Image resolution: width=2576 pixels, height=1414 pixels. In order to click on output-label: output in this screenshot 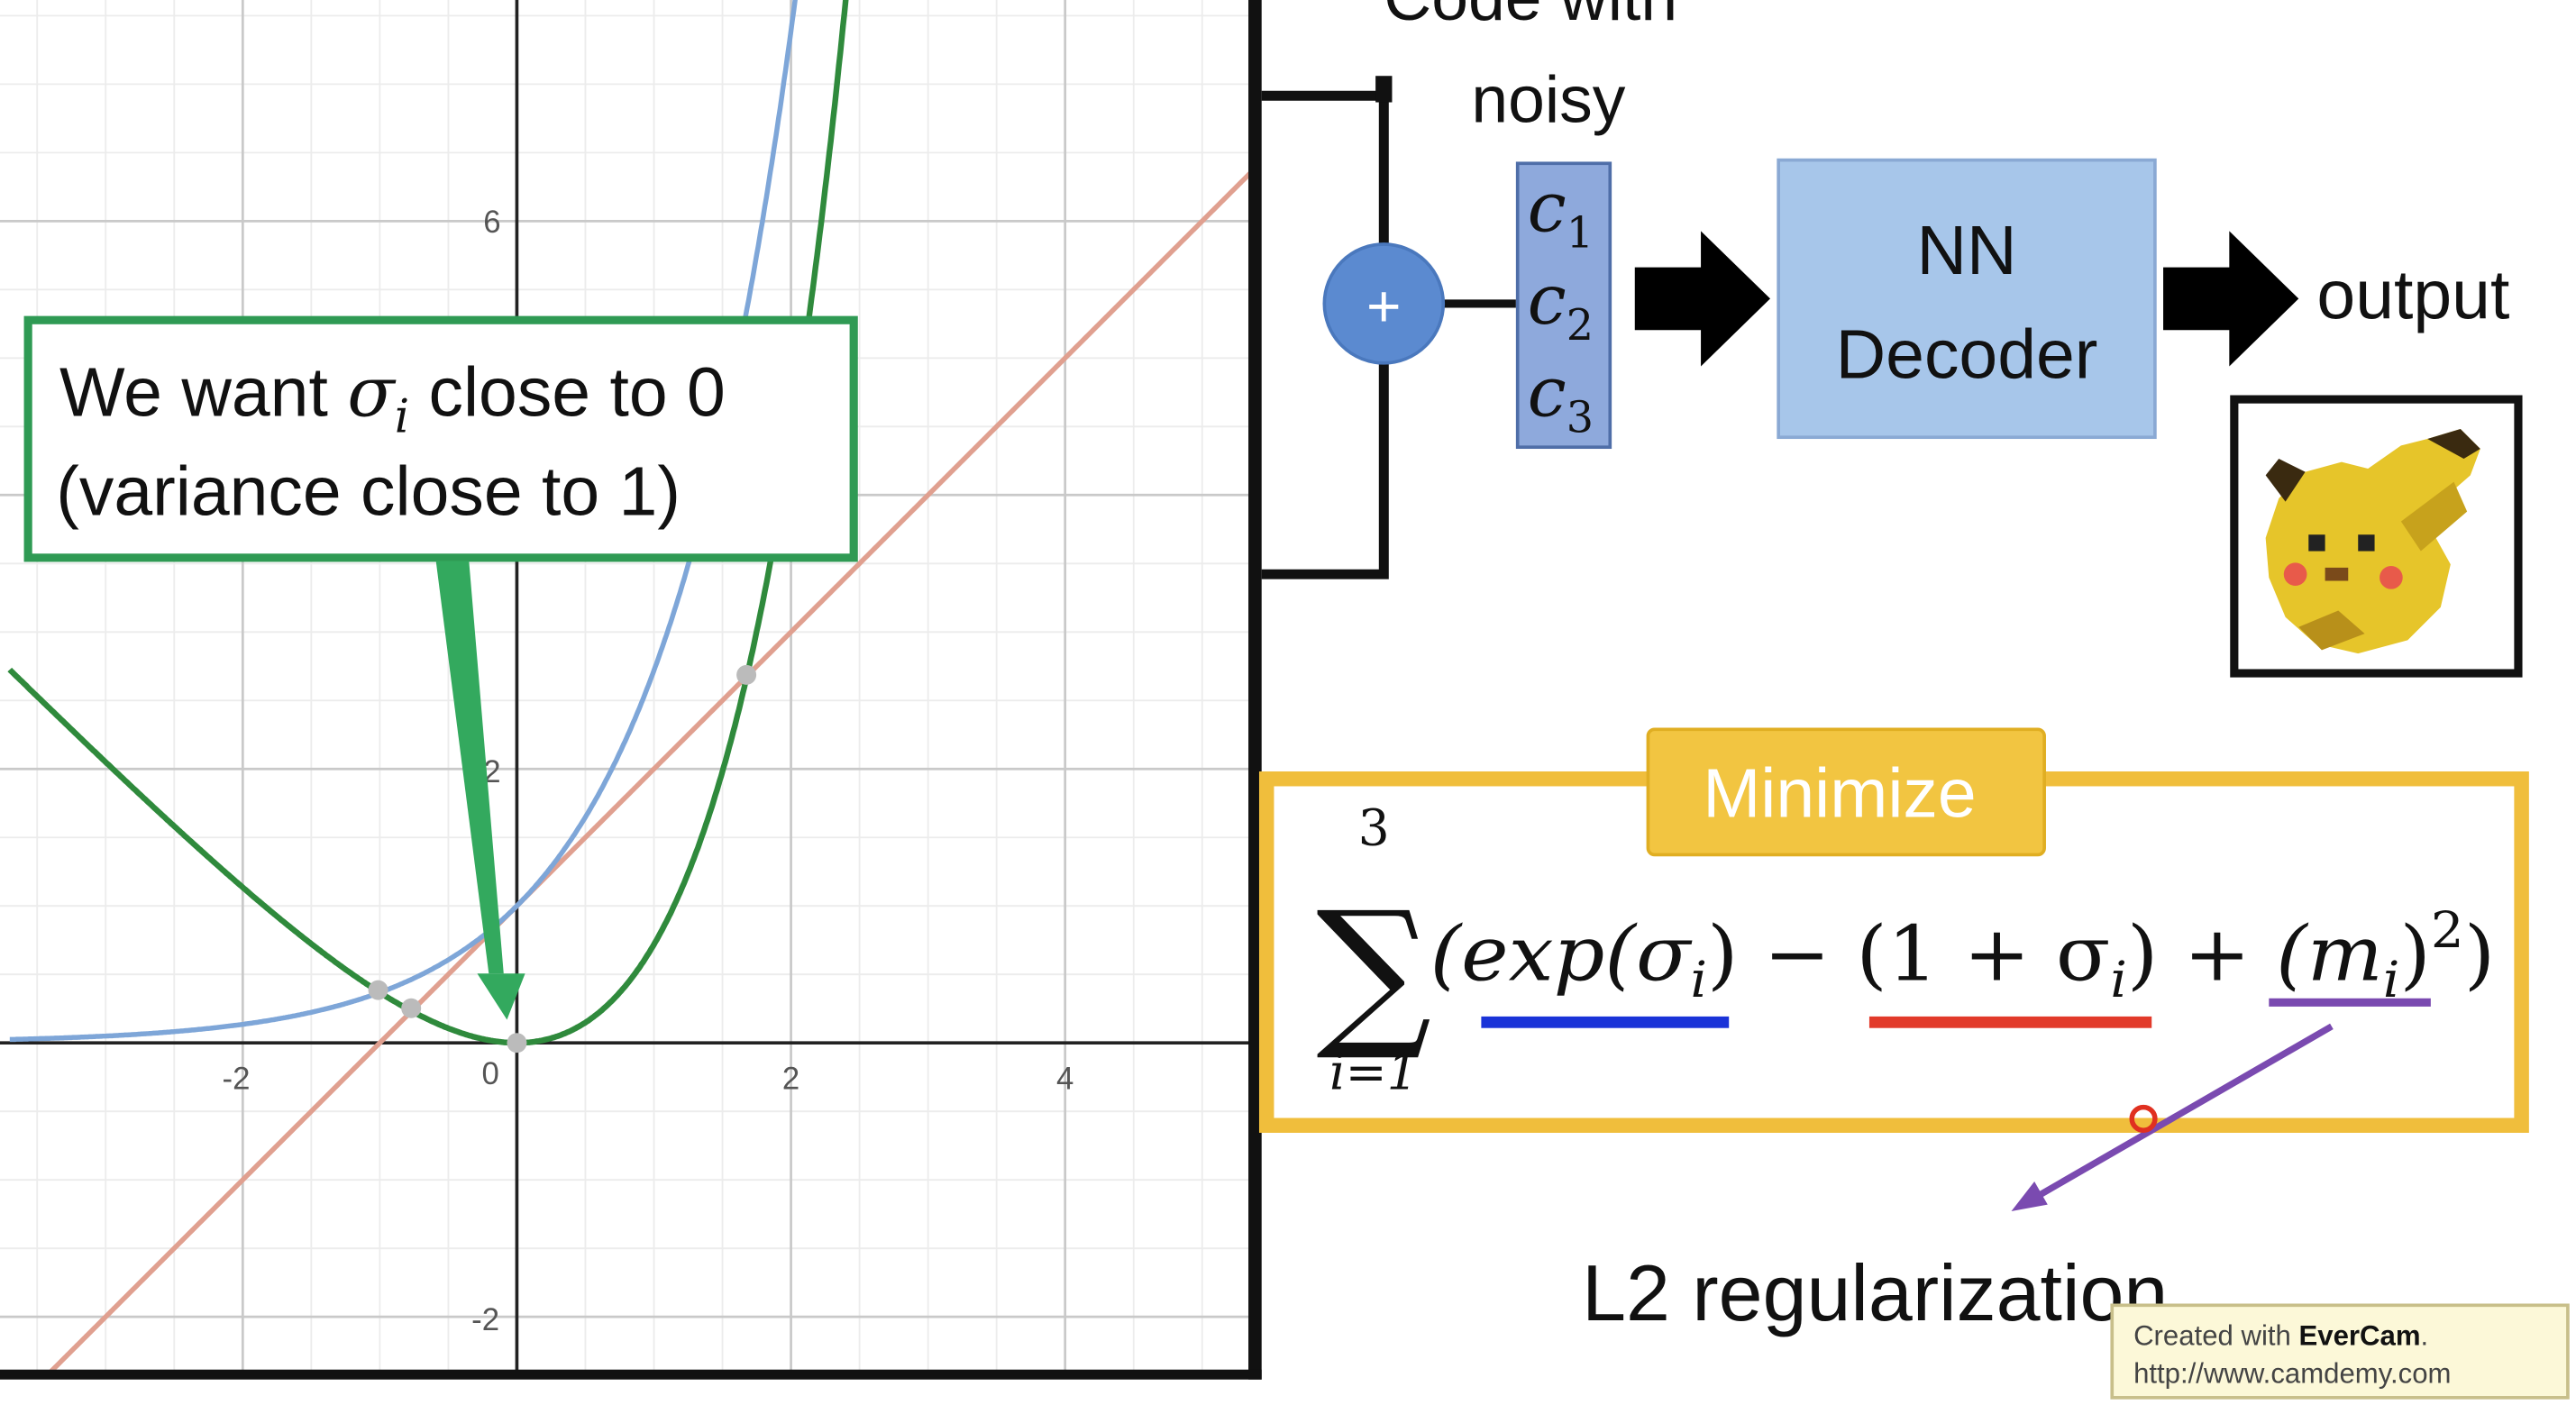, I will do `click(2412, 294)`.